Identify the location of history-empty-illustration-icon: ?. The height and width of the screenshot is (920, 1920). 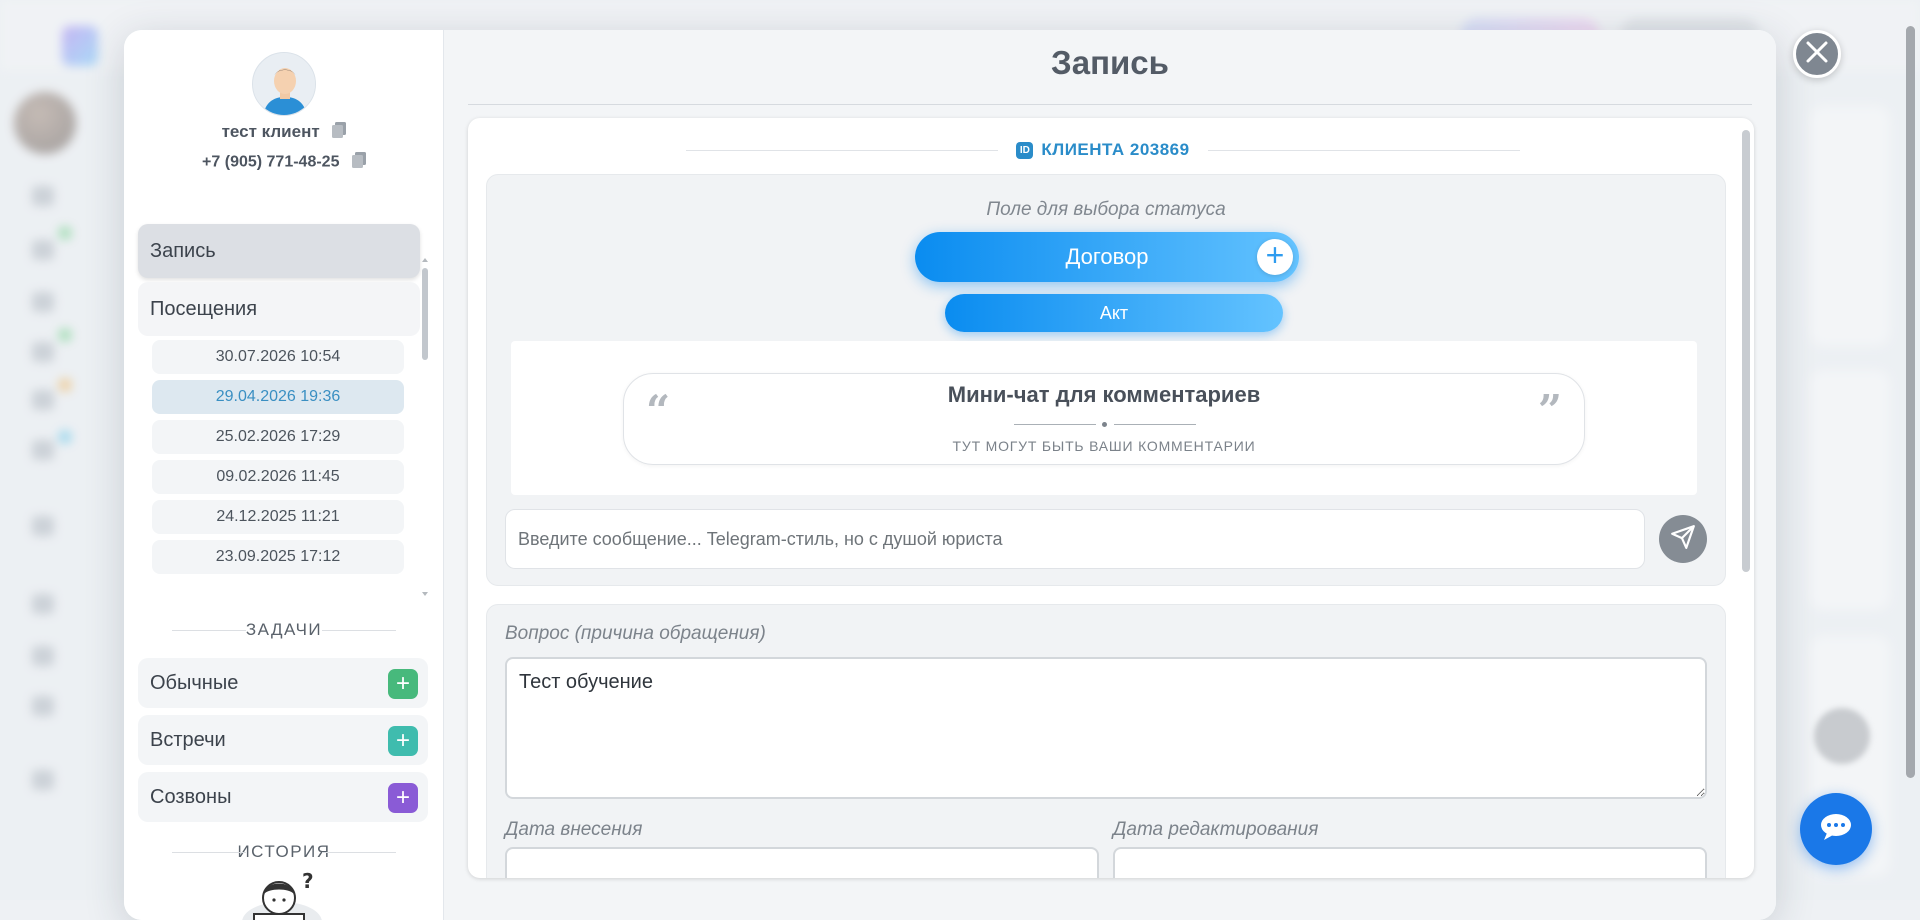
(284, 895).